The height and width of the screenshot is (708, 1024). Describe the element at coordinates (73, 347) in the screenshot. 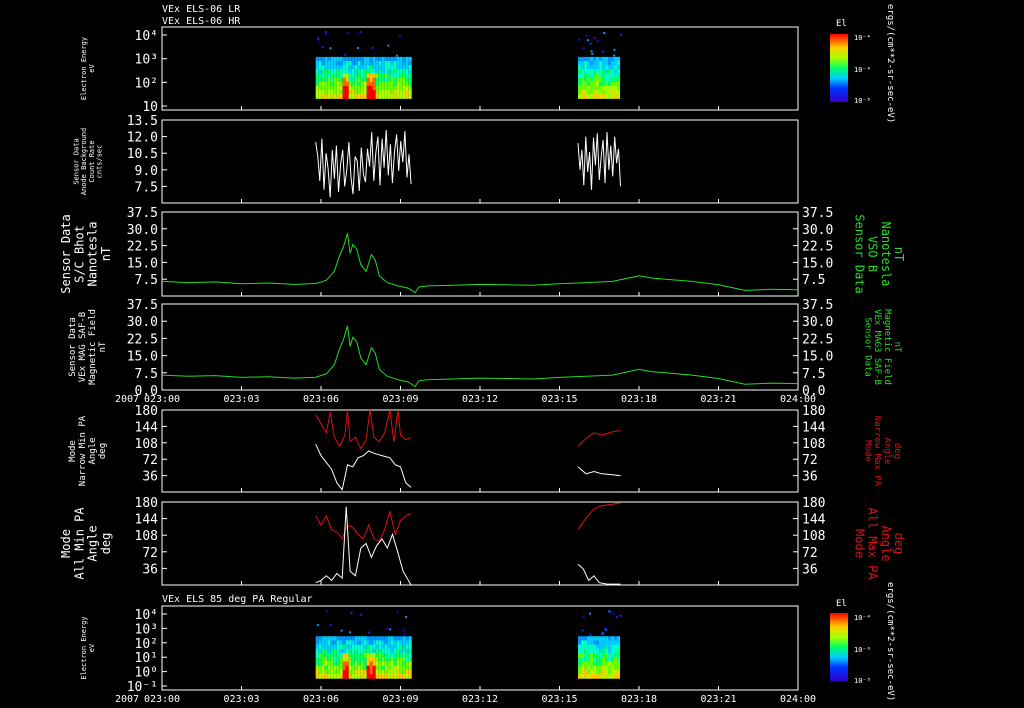

I see `panel-4-ylabel-0: Sensor Data` at that location.